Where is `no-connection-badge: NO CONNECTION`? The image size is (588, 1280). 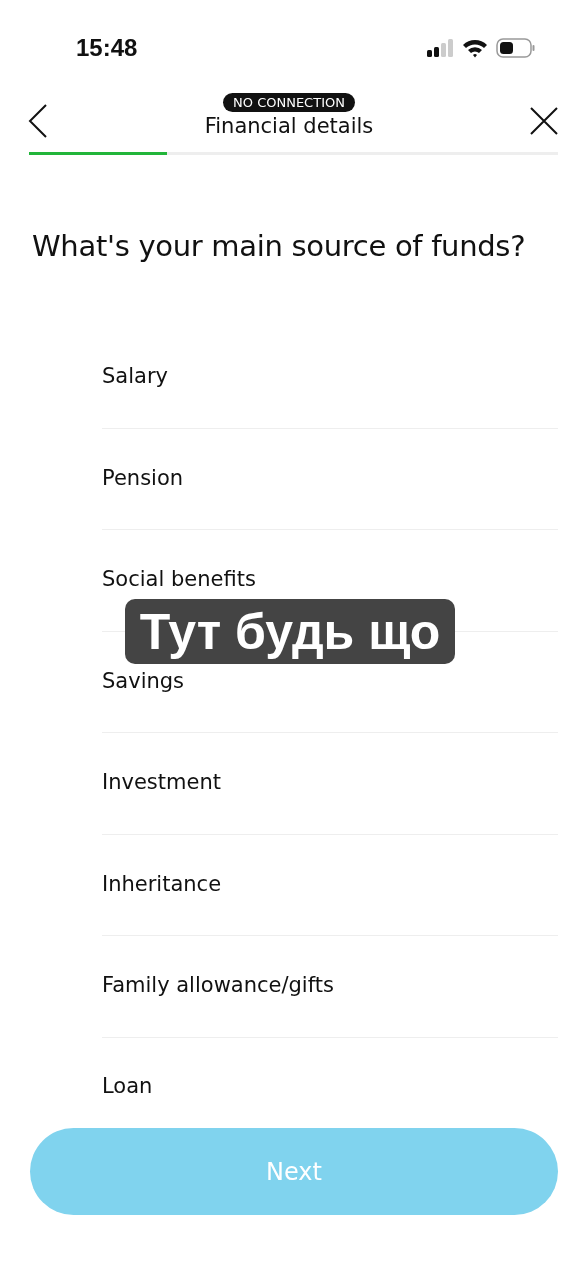 no-connection-badge: NO CONNECTION is located at coordinates (289, 102).